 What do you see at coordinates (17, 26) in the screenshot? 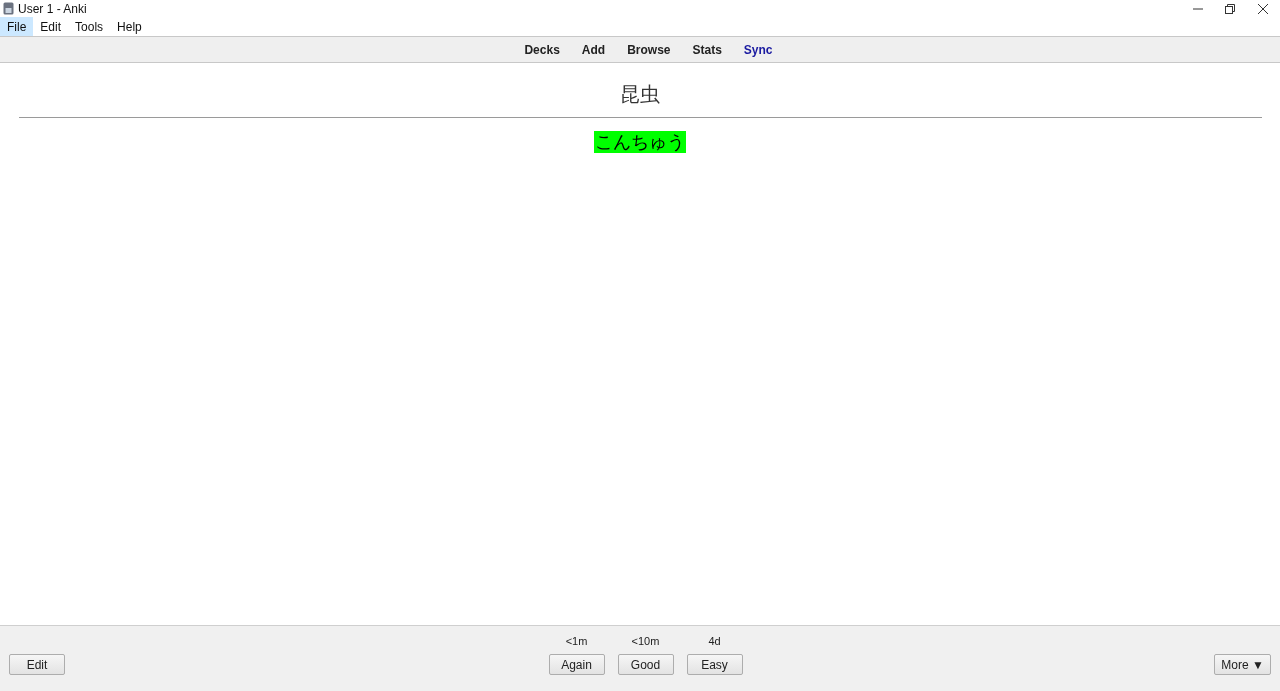
I see `menu-item: File` at bounding box center [17, 26].